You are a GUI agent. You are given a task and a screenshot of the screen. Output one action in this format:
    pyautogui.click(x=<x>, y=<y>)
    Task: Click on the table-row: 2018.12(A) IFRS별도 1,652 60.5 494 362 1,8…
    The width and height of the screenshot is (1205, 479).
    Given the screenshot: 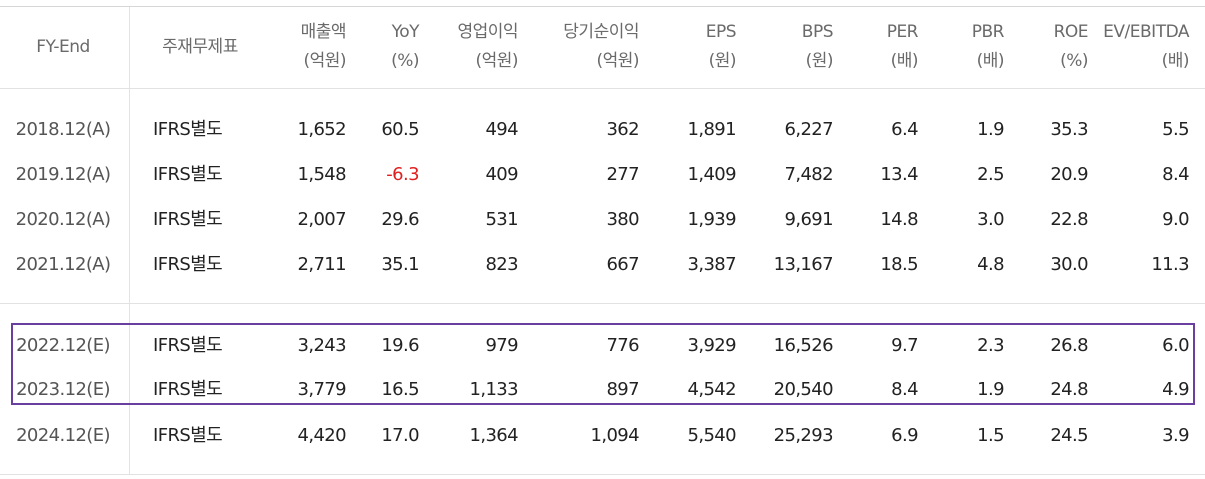 What is the action you would take?
    pyautogui.click(x=602, y=130)
    